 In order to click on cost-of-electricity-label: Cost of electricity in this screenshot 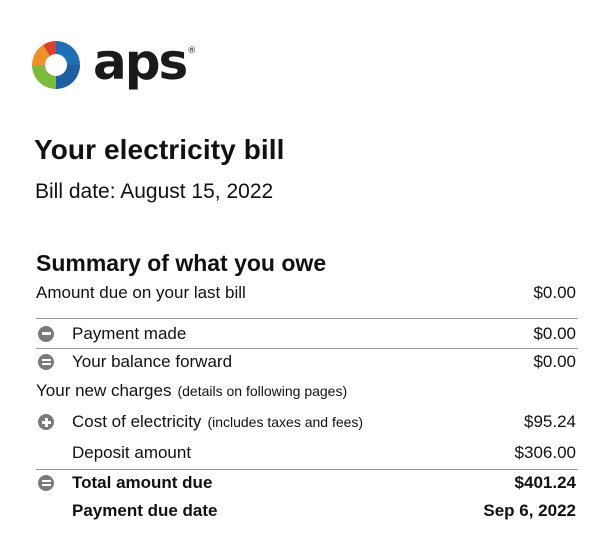, I will do `click(137, 421)`.